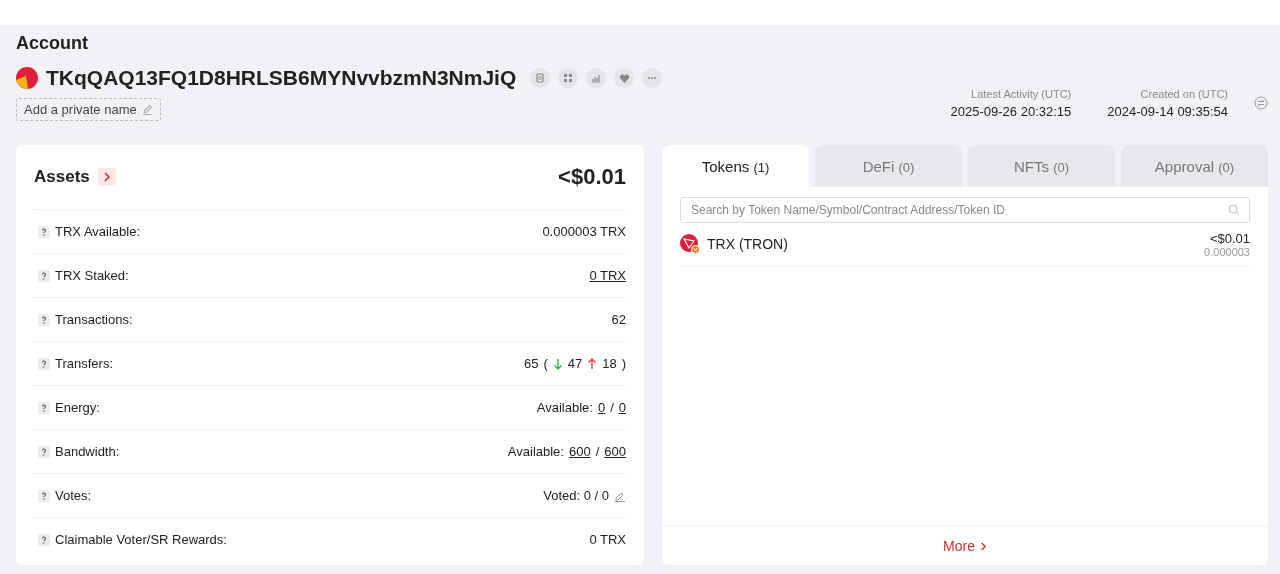 This screenshot has height=574, width=1280. What do you see at coordinates (106, 177) in the screenshot?
I see `chevron-icon` at bounding box center [106, 177].